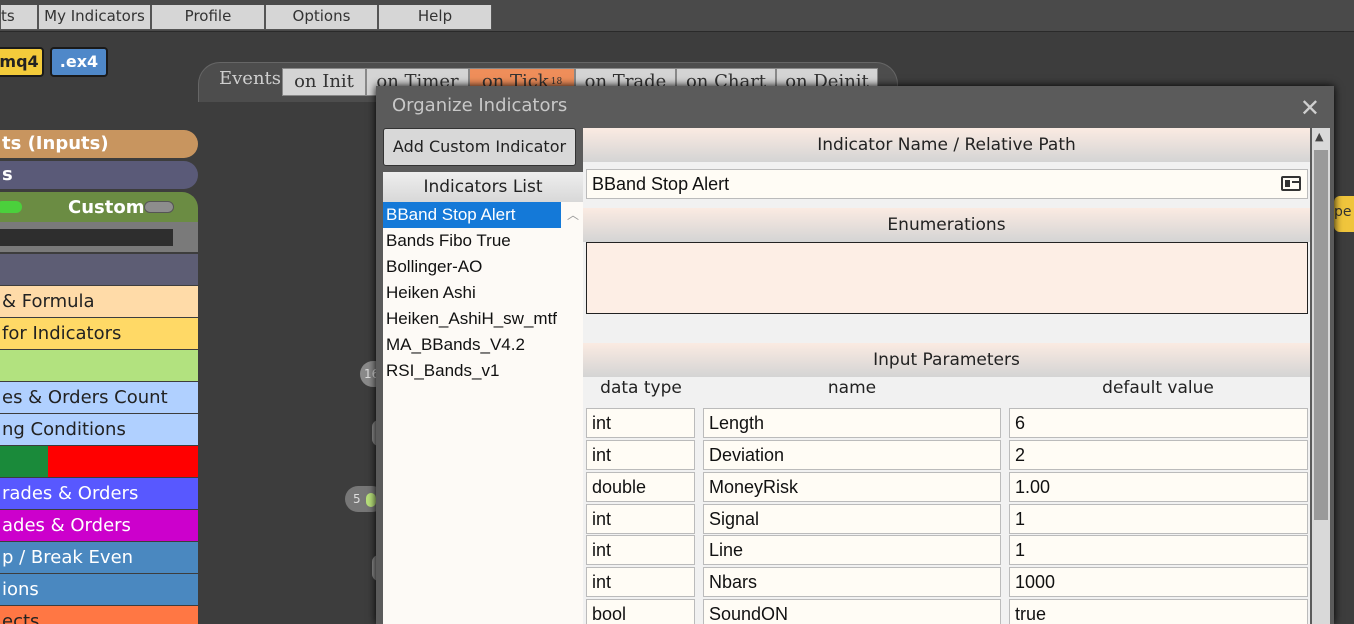  What do you see at coordinates (472, 319) in the screenshot?
I see `indicator-item: Heiken_AshiH_sw_mtf` at bounding box center [472, 319].